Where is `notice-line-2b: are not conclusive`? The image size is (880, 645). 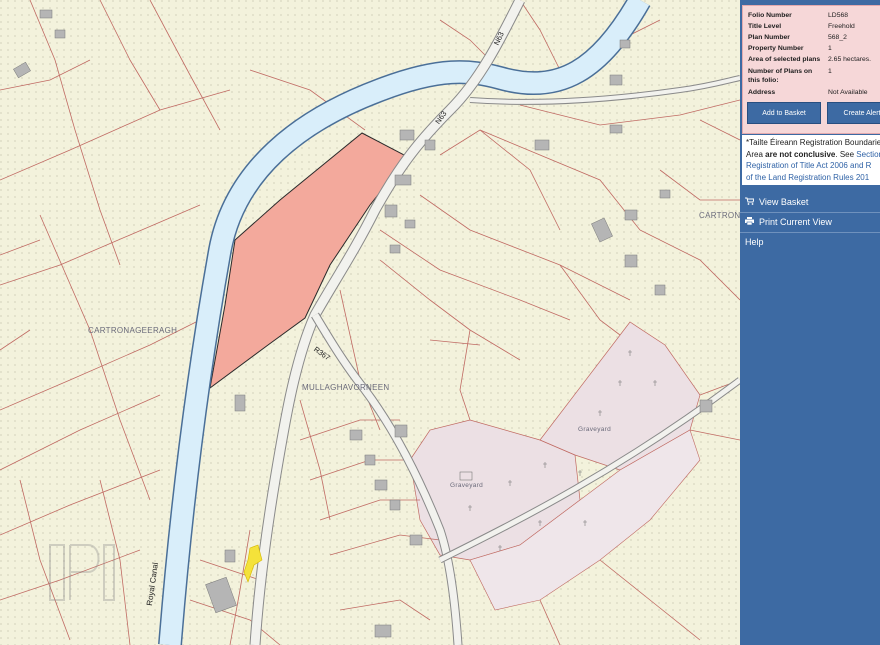
notice-line-2b: are not conclusive is located at coordinates (800, 154).